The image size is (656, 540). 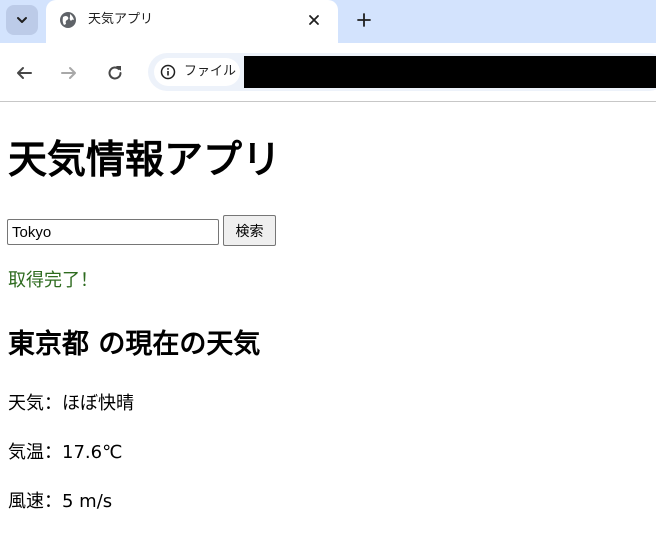 What do you see at coordinates (134, 344) in the screenshot?
I see `weather-heading: 東京都 の現在の天気` at bounding box center [134, 344].